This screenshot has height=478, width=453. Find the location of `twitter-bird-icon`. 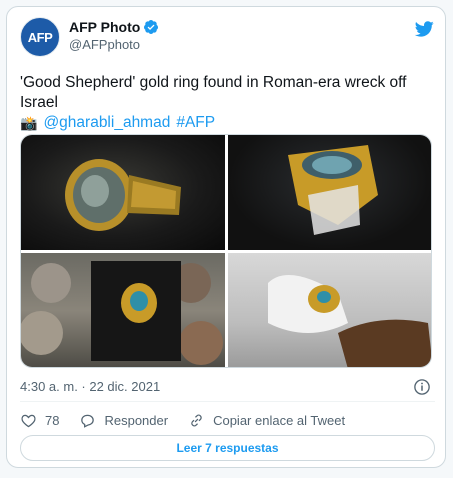

twitter-bird-icon is located at coordinates (424, 29).